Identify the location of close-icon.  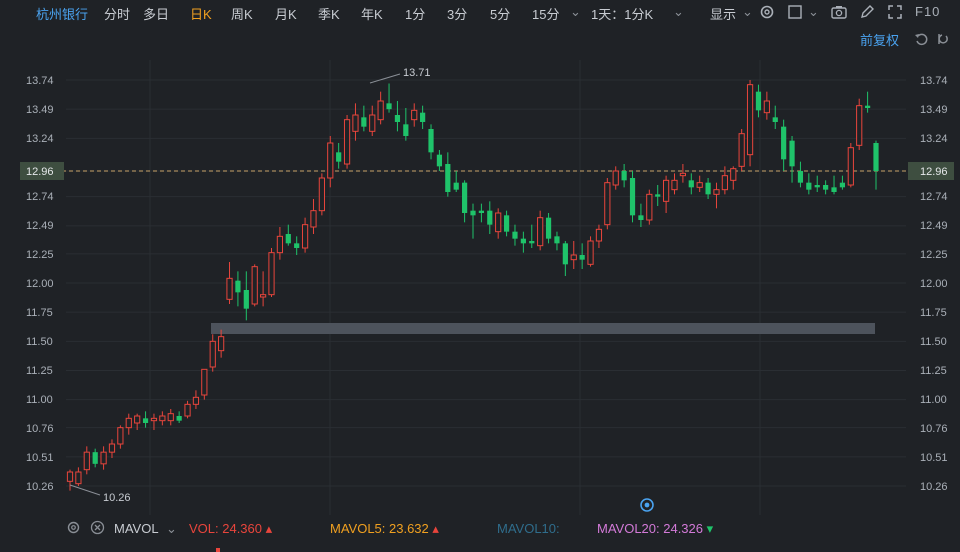
(97, 527).